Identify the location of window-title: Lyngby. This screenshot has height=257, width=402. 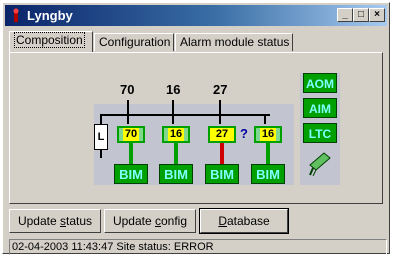
(50, 15).